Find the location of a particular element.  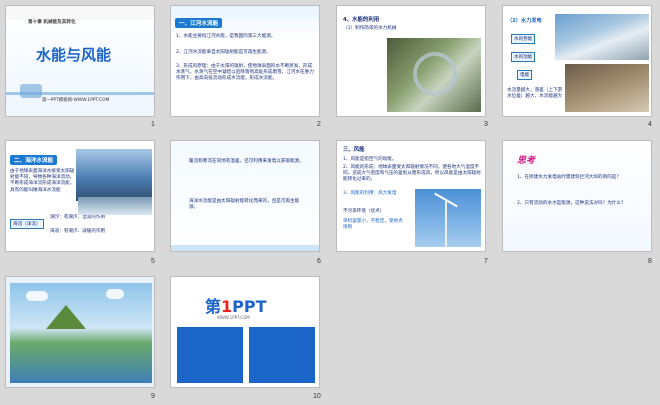

slide-number: 3 is located at coordinates (486, 124).